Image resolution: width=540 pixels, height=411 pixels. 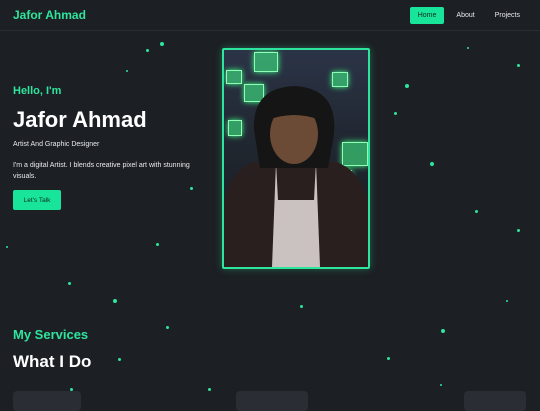 I want to click on hero-name: Jafor Ahmad, so click(x=80, y=119).